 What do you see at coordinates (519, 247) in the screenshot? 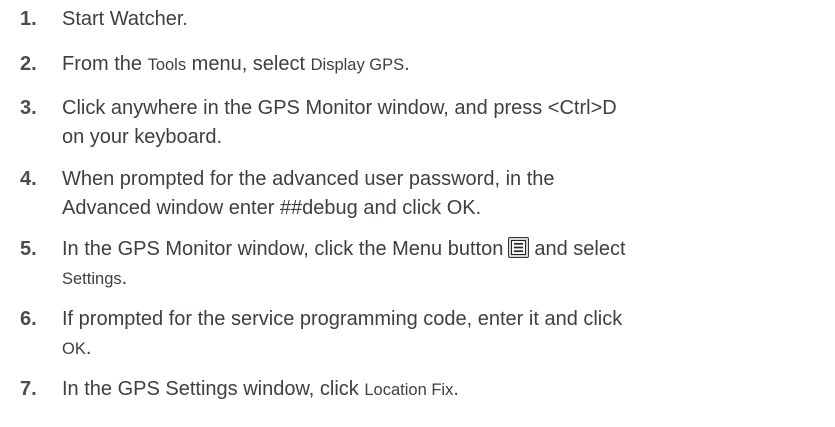
I see `menu-button-icon` at bounding box center [519, 247].